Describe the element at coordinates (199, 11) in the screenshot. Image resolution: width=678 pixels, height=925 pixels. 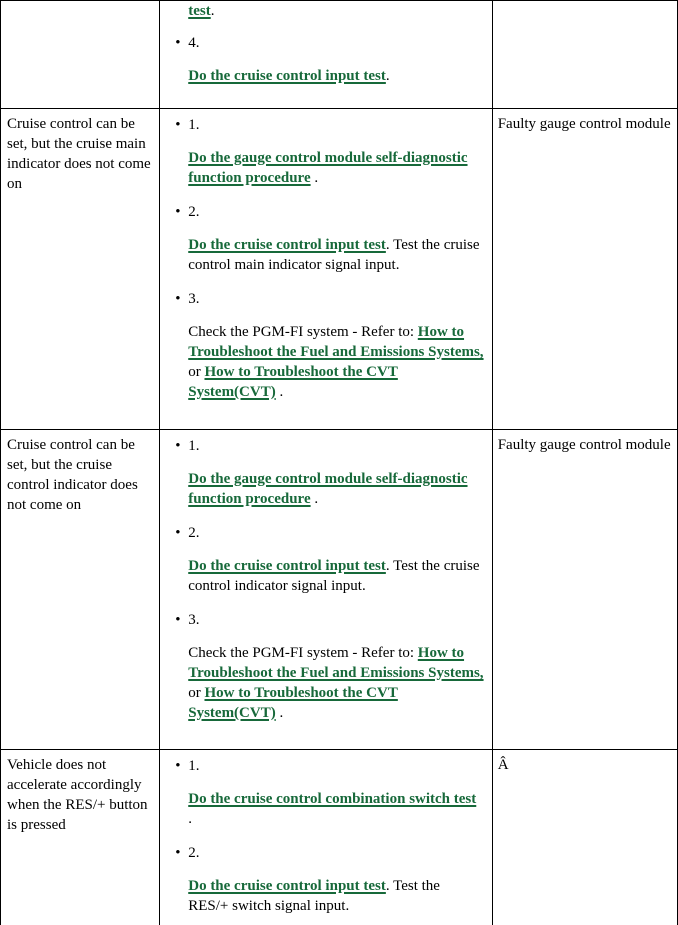
I see `link-cruise-control-combination-switch-test: test` at that location.